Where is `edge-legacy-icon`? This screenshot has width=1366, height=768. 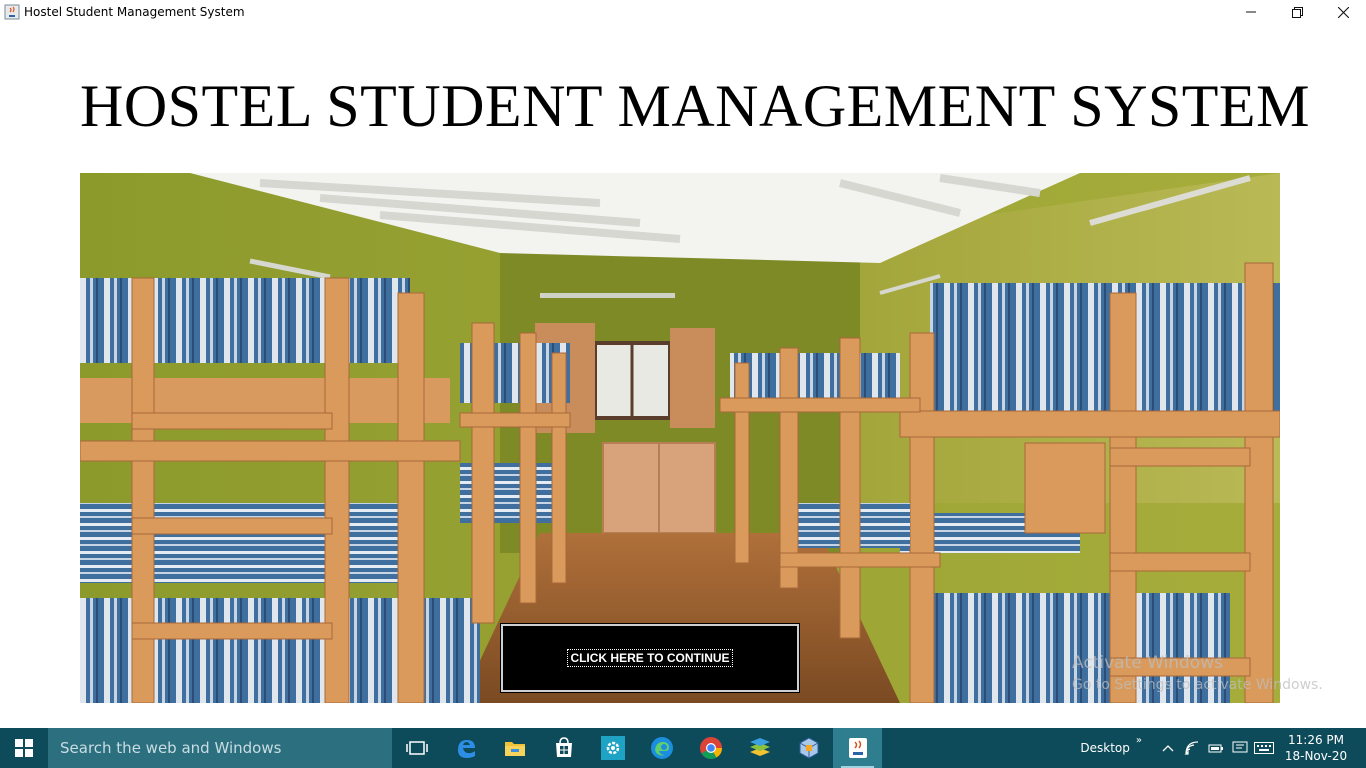
edge-legacy-icon is located at coordinates (466, 749).